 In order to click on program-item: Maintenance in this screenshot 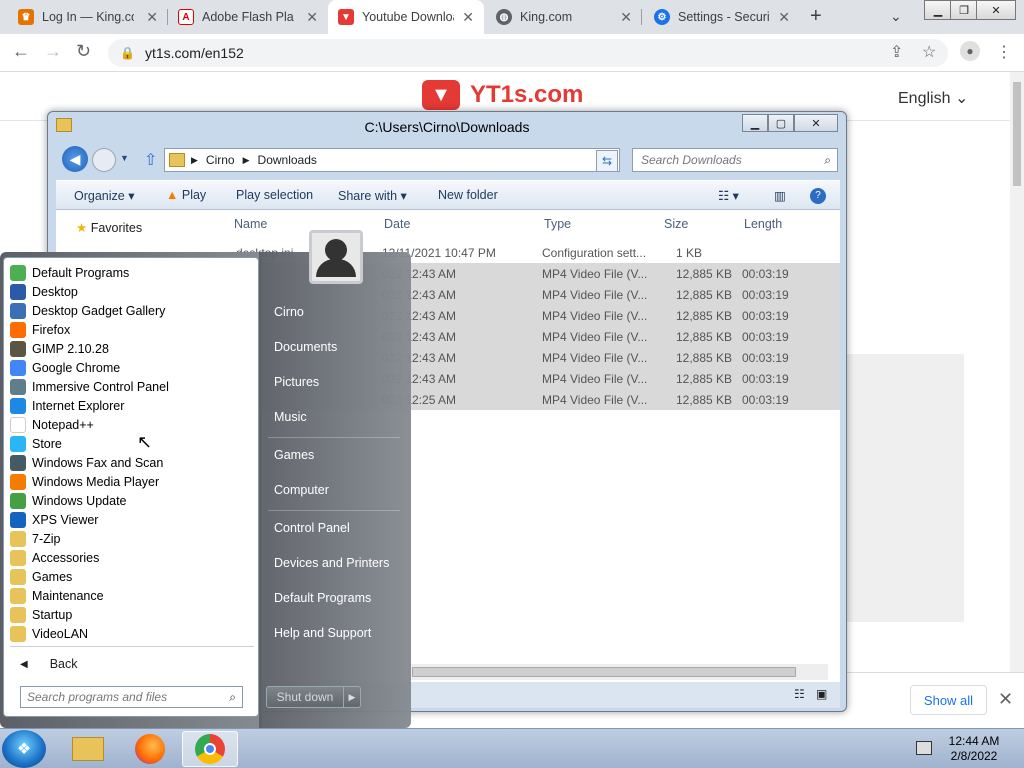, I will do `click(57, 595)`.